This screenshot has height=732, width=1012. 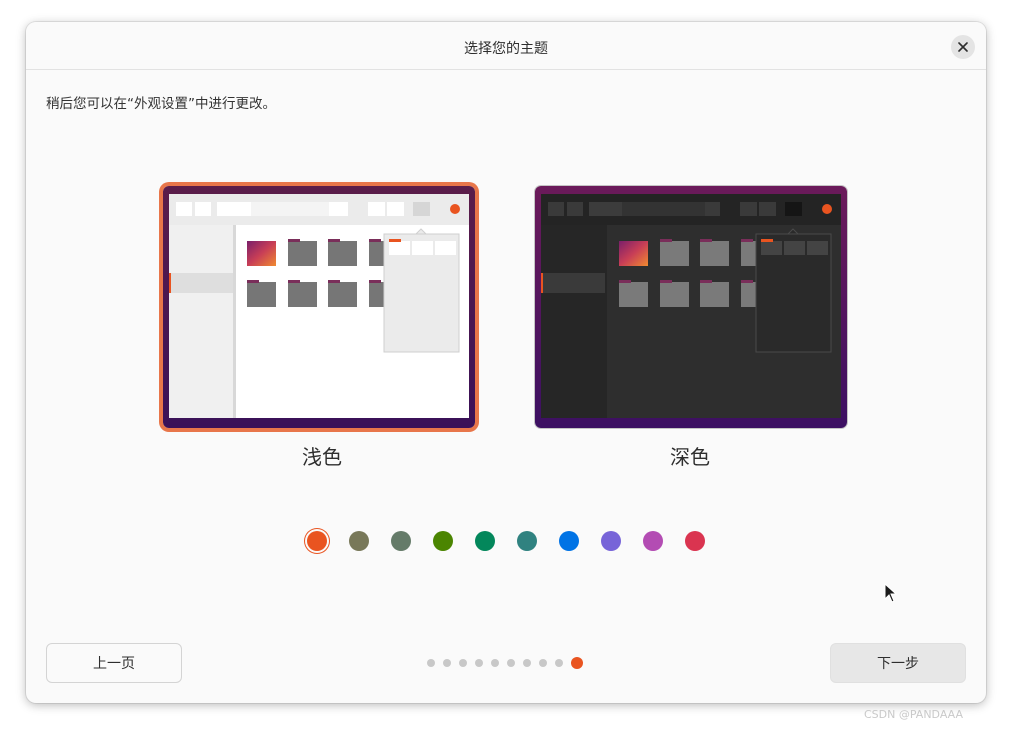 I want to click on back-button: 上一页, so click(x=114, y=663).